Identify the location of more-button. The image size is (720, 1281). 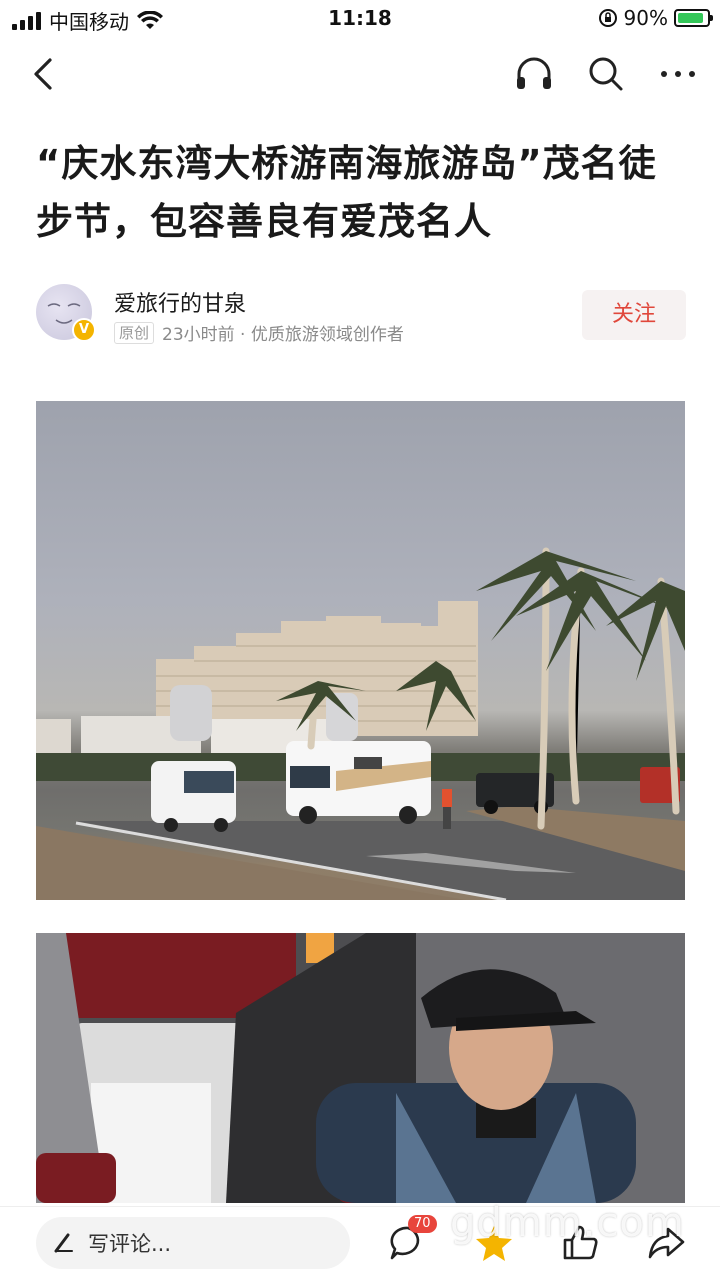
(678, 74).